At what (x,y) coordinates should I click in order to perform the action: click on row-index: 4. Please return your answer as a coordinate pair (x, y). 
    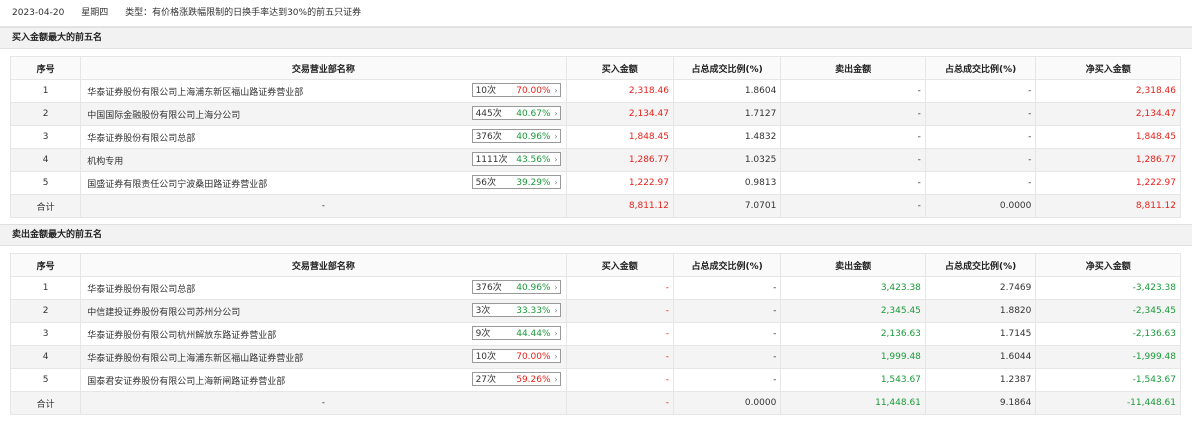
    Looking at the image, I should click on (45, 160).